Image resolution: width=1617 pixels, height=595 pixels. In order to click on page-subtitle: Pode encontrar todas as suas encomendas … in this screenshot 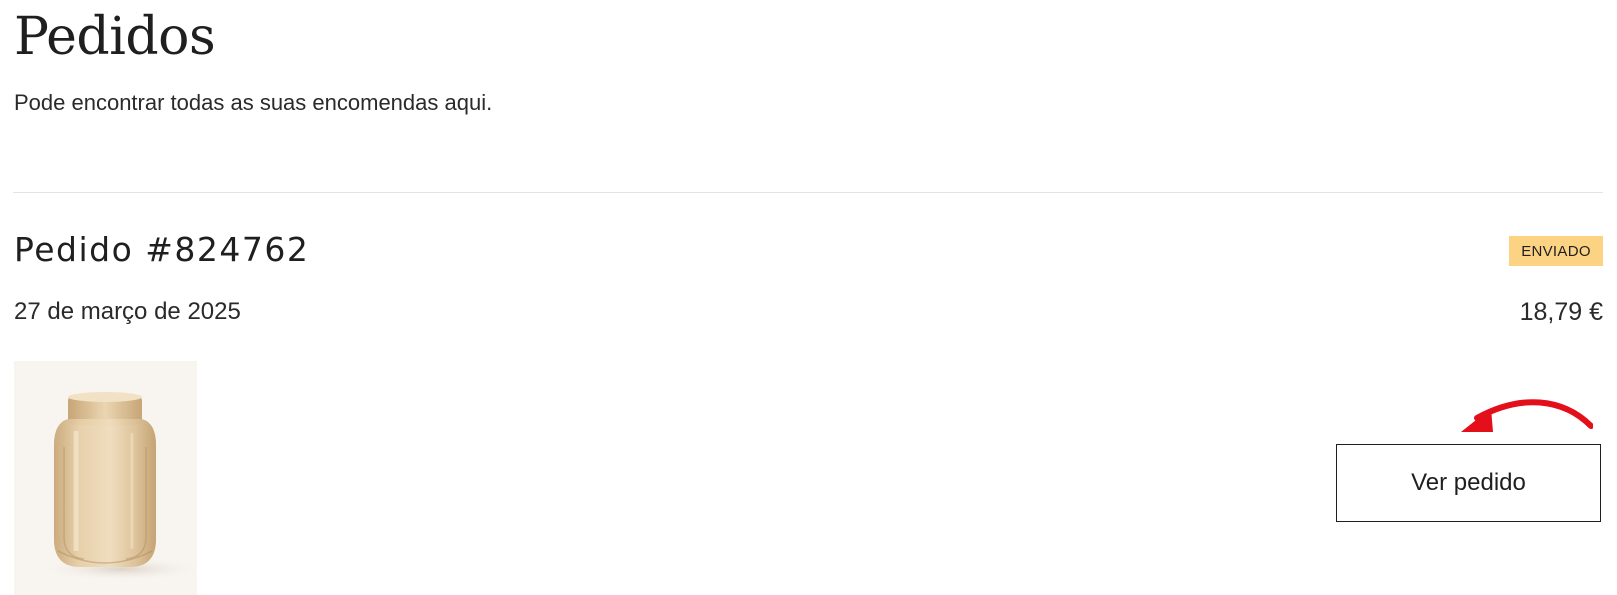, I will do `click(253, 102)`.